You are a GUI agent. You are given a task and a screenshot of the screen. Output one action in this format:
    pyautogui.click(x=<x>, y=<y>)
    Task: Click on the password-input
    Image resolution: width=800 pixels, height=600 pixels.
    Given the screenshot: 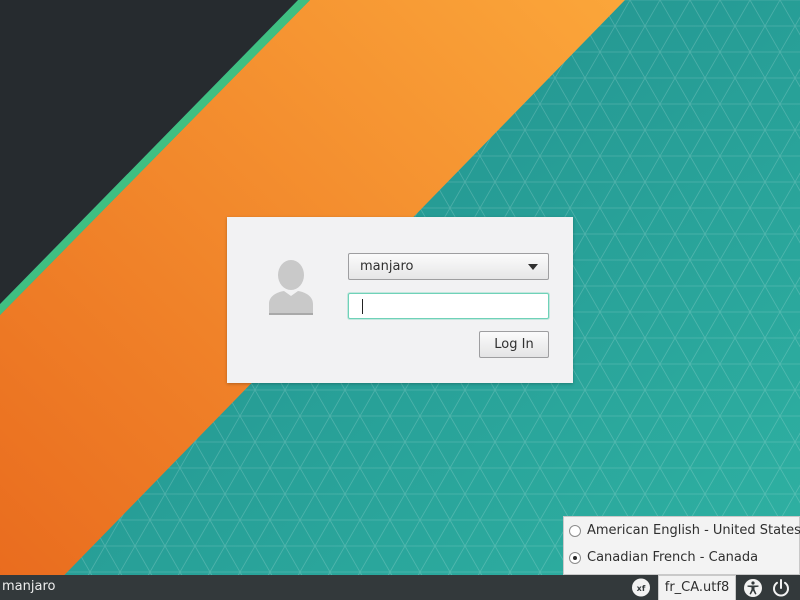 What is the action you would take?
    pyautogui.click(x=448, y=306)
    